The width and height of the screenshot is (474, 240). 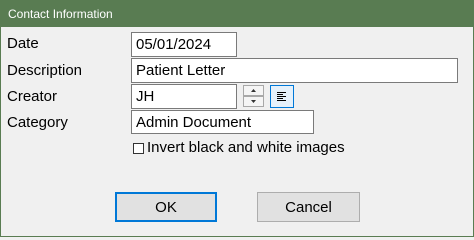 What do you see at coordinates (237, 13) in the screenshot?
I see `title-bar: Contact Information` at bounding box center [237, 13].